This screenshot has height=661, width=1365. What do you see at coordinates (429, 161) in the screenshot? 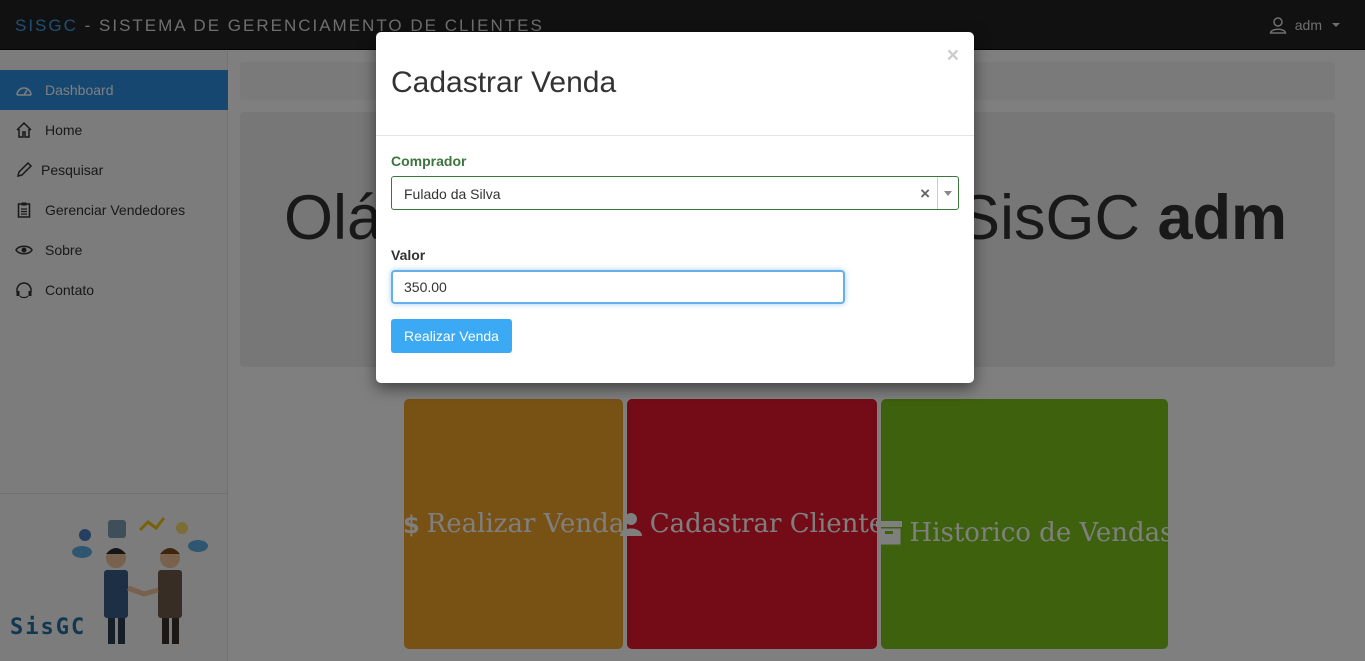
I see `comprador-label: Comprador` at bounding box center [429, 161].